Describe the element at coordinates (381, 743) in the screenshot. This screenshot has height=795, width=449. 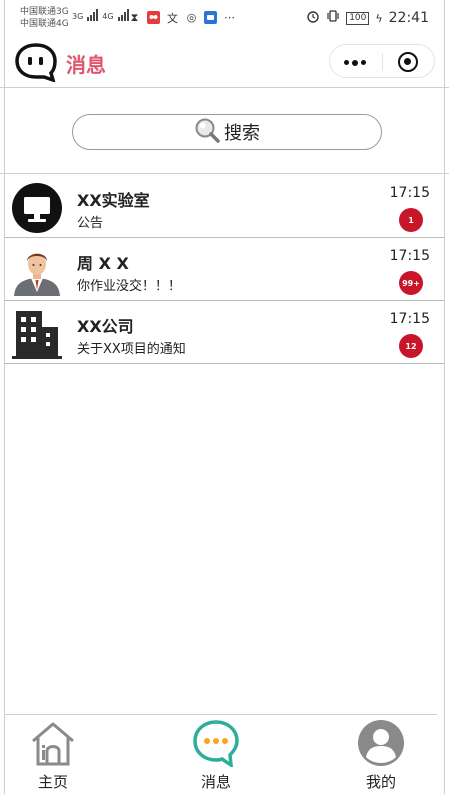
I see `user-icon` at that location.